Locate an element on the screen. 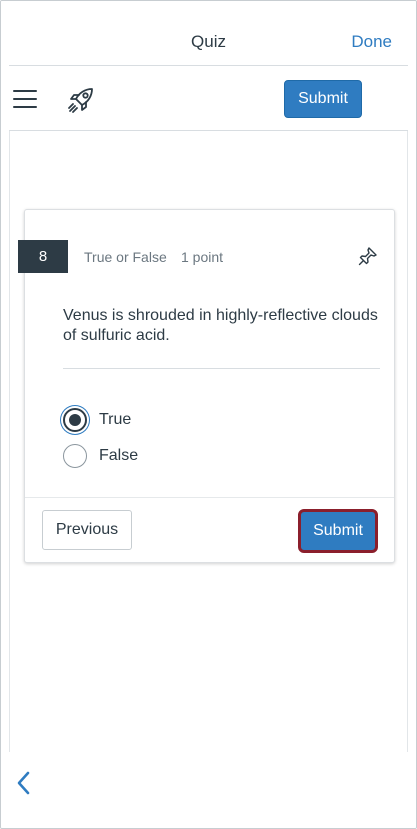 The width and height of the screenshot is (417, 829). answer-label: False is located at coordinates (119, 455).